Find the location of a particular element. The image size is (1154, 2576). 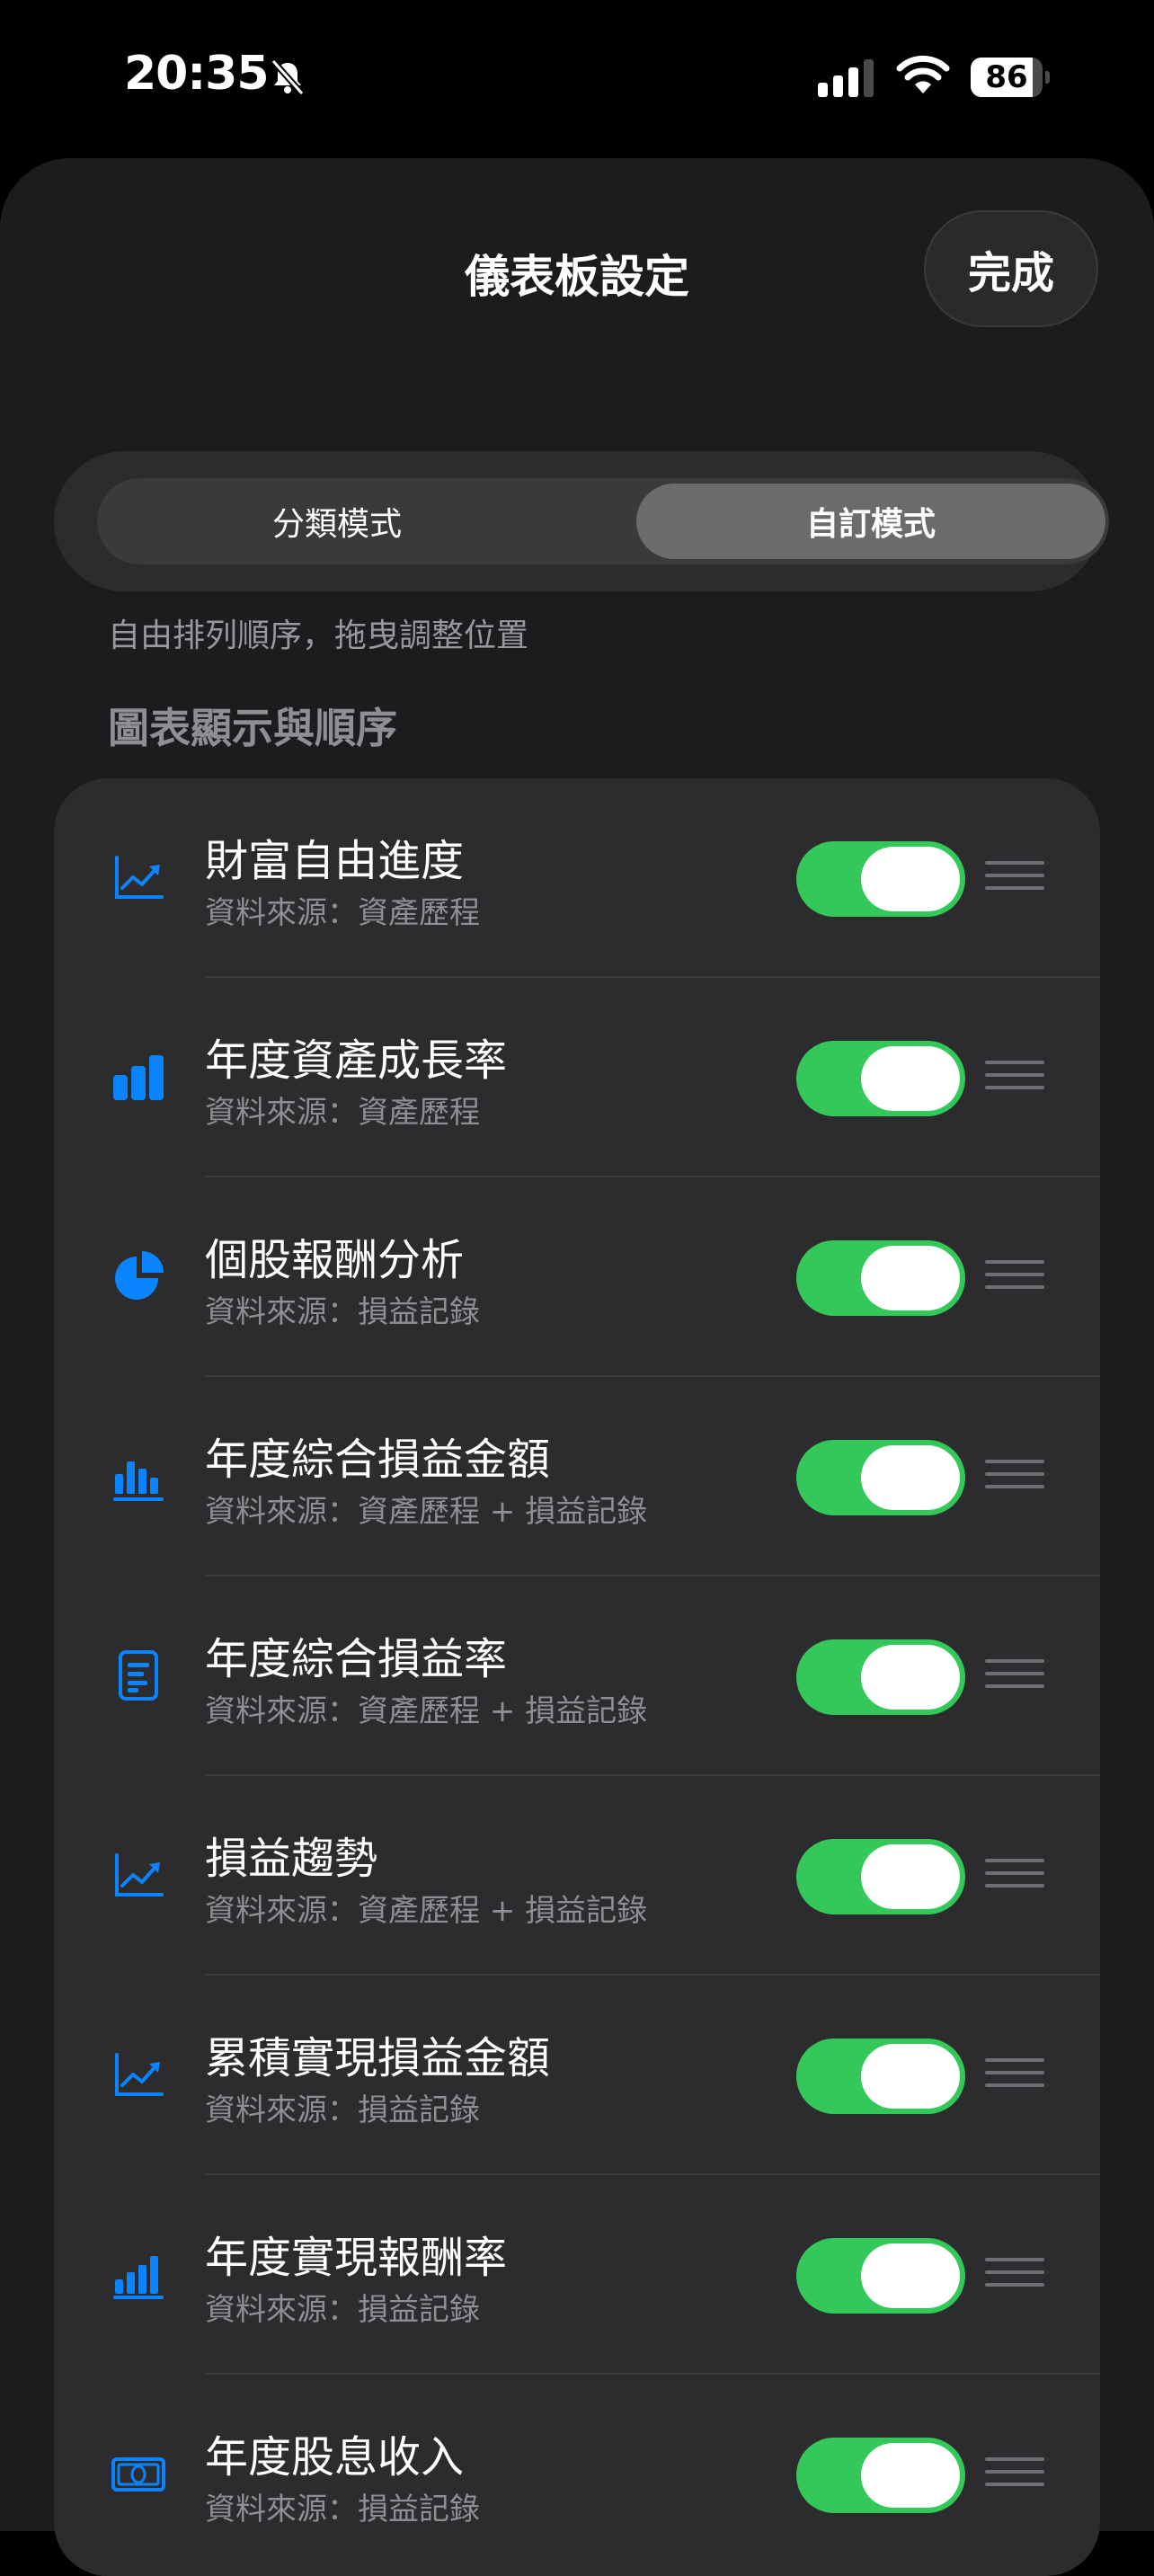

list-item: 累積實現損益金額 資料來源：損益記錄 is located at coordinates (577, 2075).